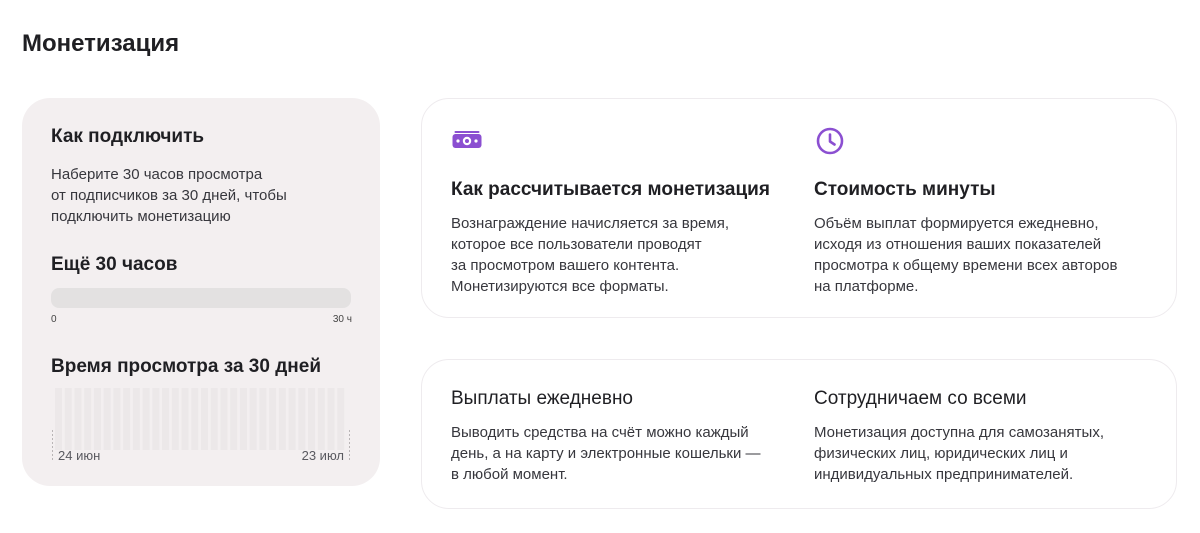 Image resolution: width=1200 pixels, height=533 pixels. What do you see at coordinates (186, 366) in the screenshot?
I see `watch-time-title: Время просмотра за 30 дней` at bounding box center [186, 366].